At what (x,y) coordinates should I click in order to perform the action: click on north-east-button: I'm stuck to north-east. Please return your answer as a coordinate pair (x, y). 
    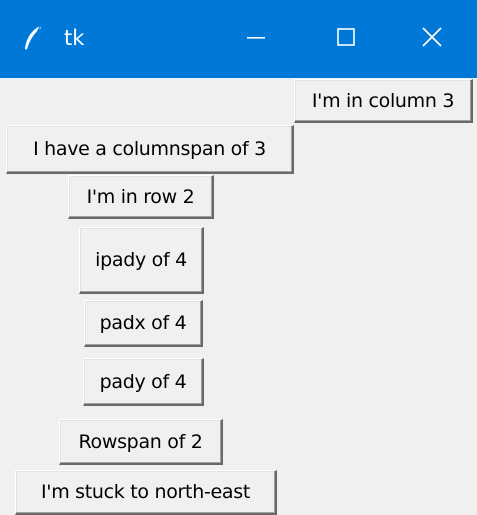
    Looking at the image, I should click on (146, 492).